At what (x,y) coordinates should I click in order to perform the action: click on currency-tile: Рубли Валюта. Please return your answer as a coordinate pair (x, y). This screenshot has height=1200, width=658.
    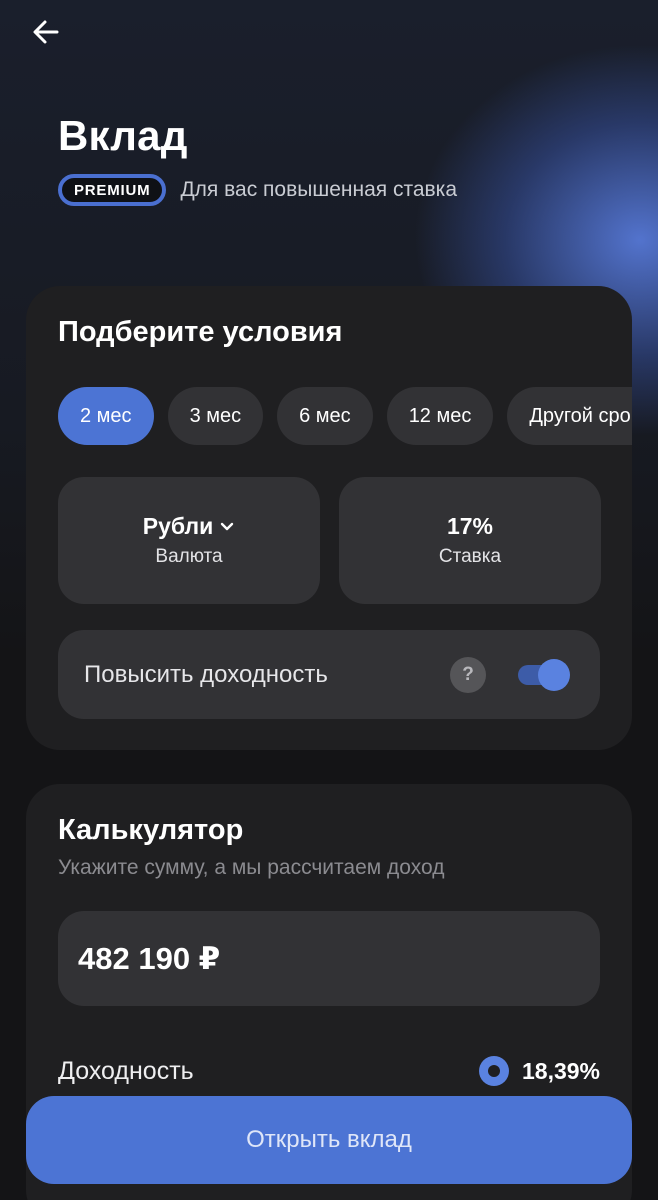
    Looking at the image, I should click on (189, 540).